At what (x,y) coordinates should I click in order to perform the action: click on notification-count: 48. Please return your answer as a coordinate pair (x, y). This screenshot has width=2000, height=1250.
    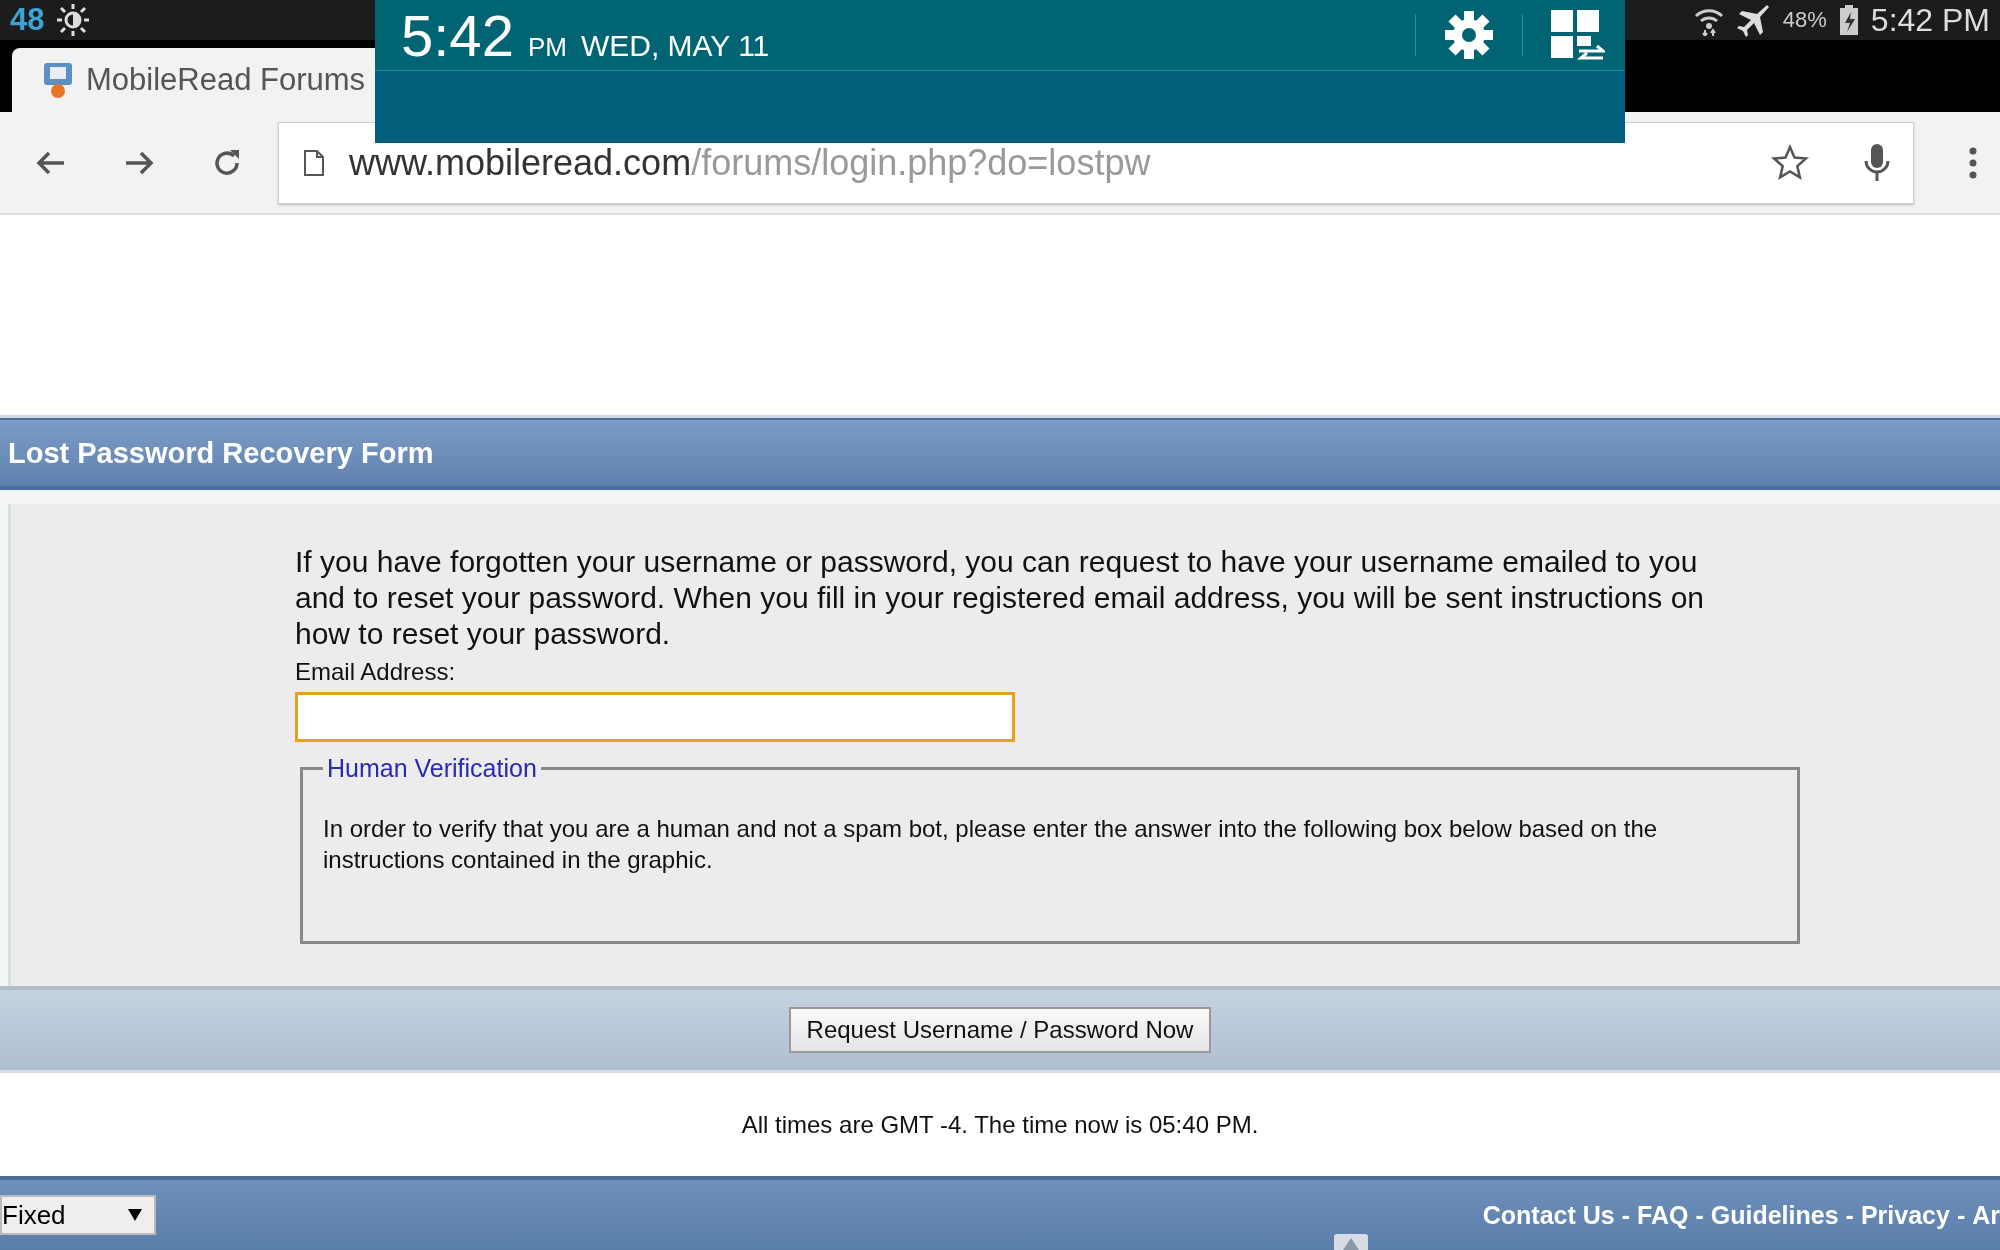
    Looking at the image, I should click on (27, 20).